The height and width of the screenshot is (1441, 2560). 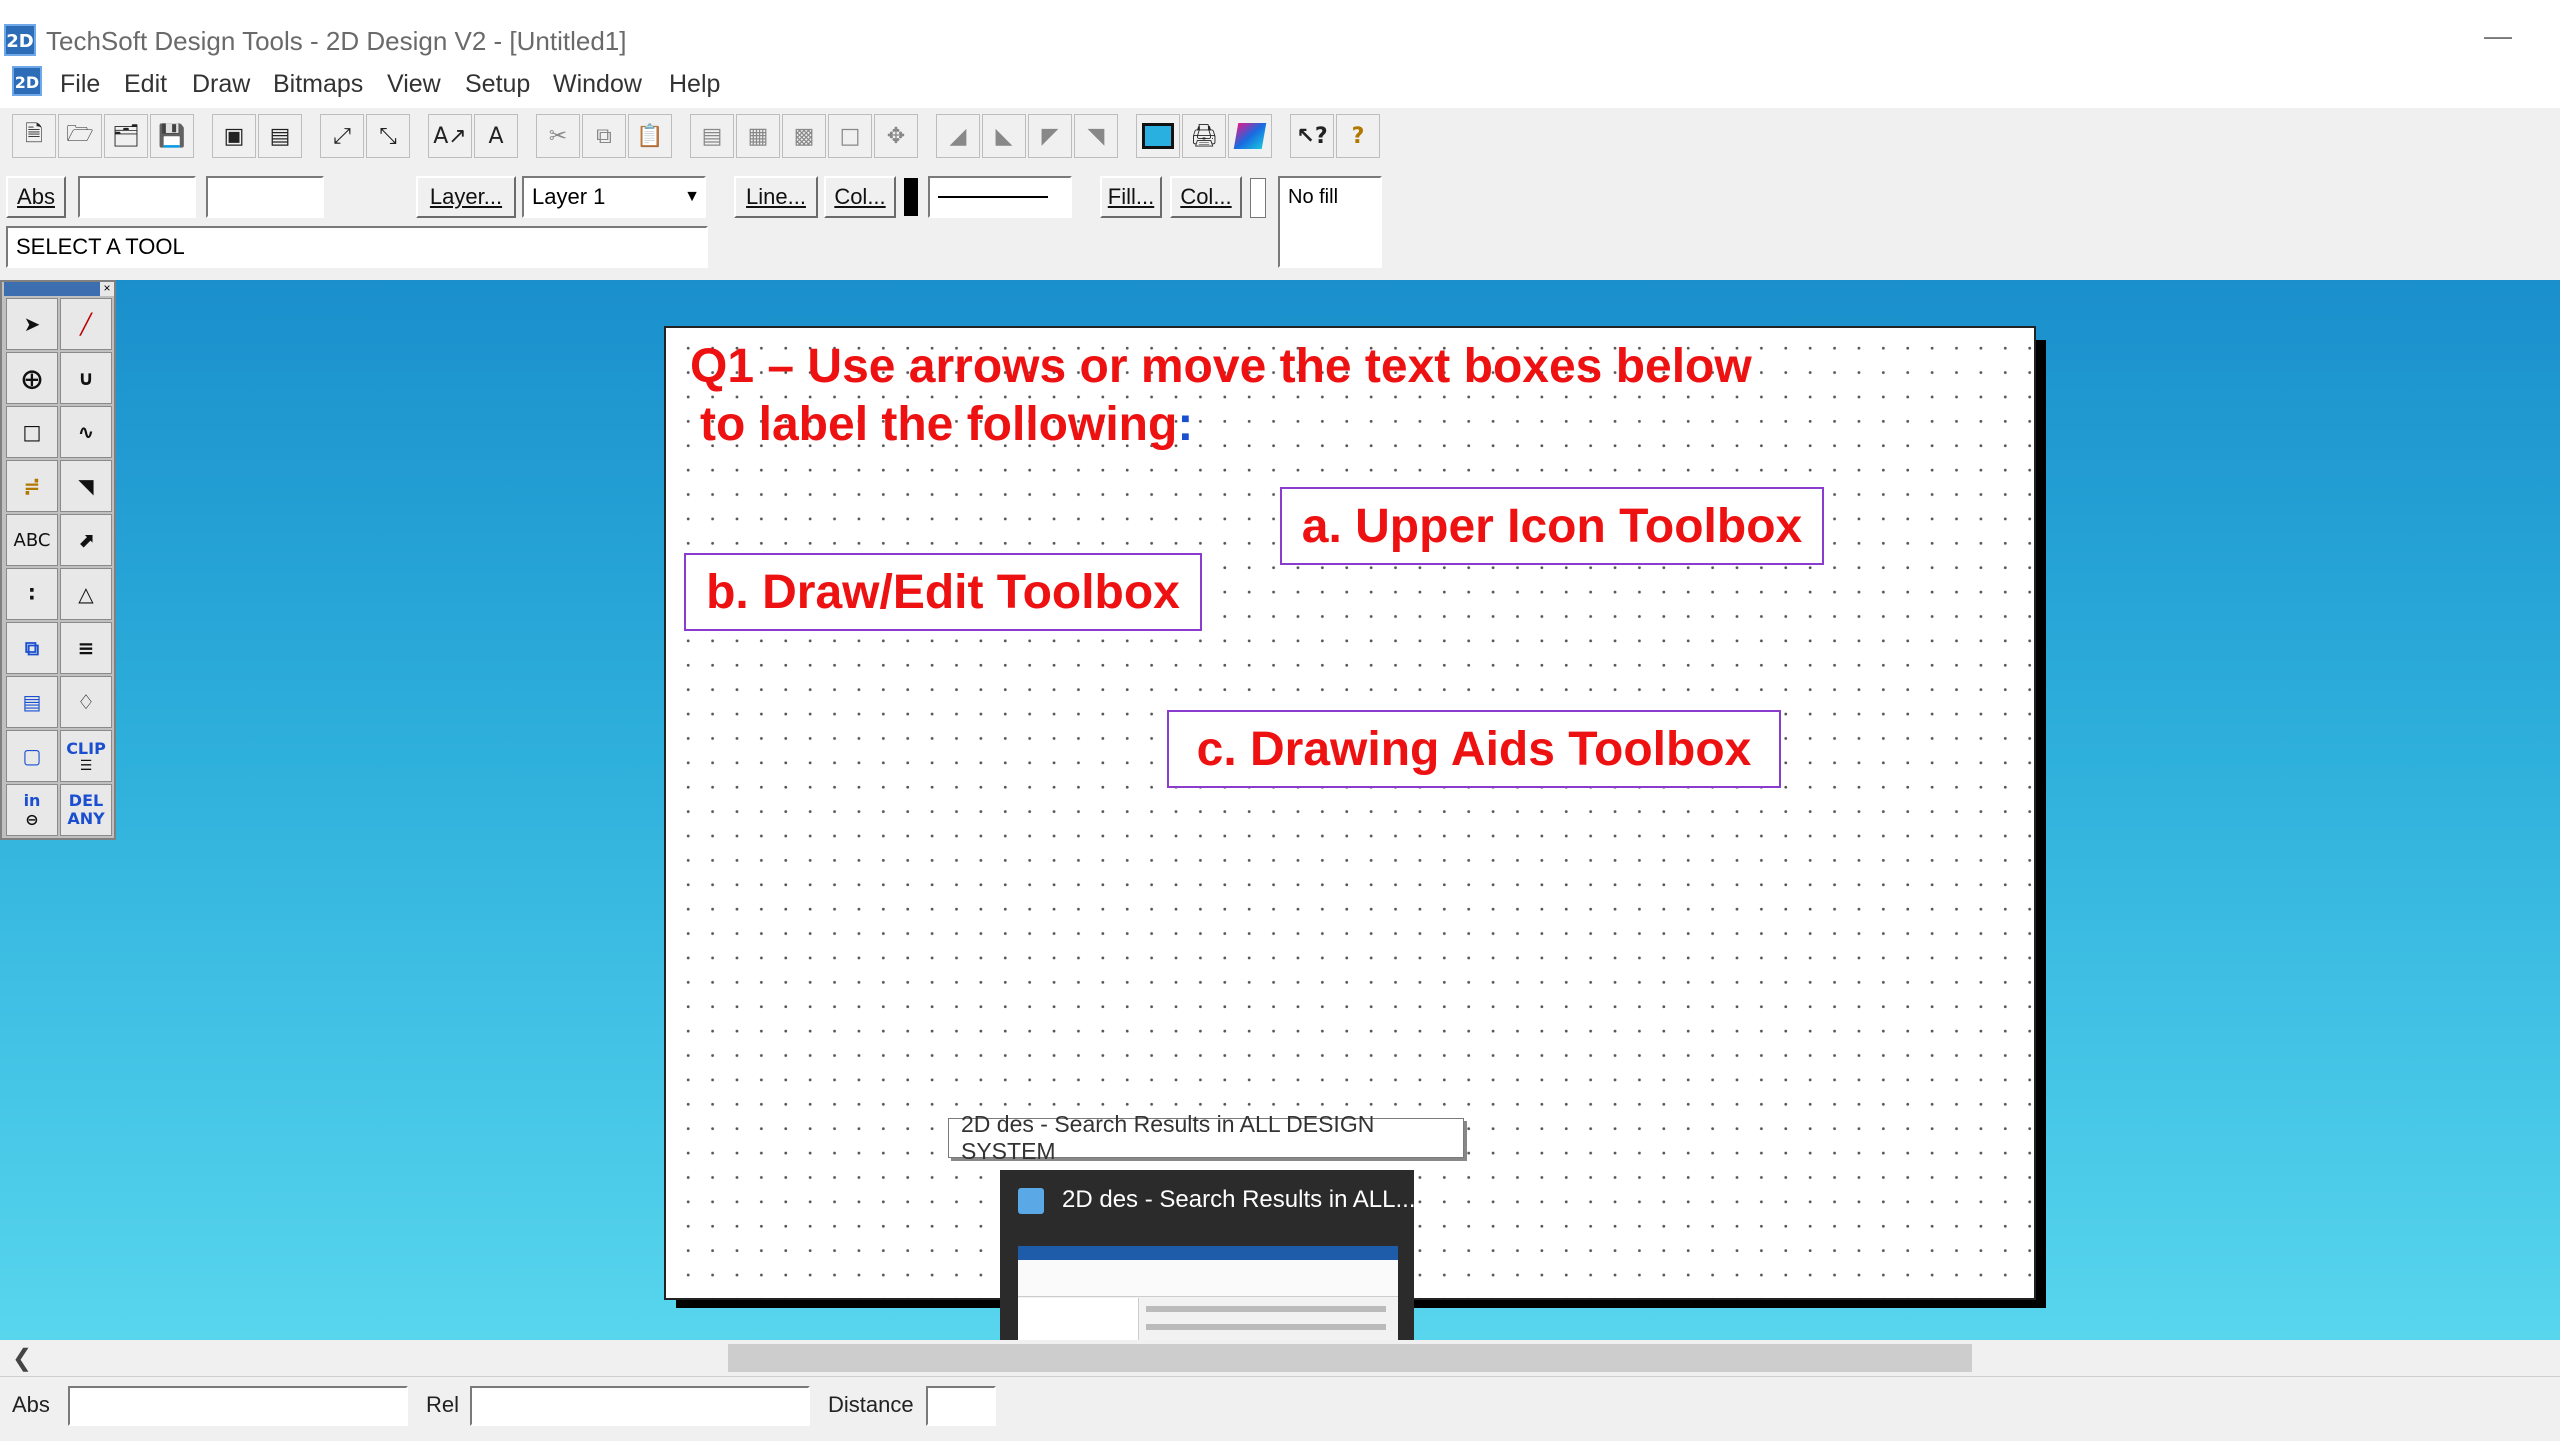 What do you see at coordinates (126, 136) in the screenshot?
I see `open-recent-icon: 🗂` at bounding box center [126, 136].